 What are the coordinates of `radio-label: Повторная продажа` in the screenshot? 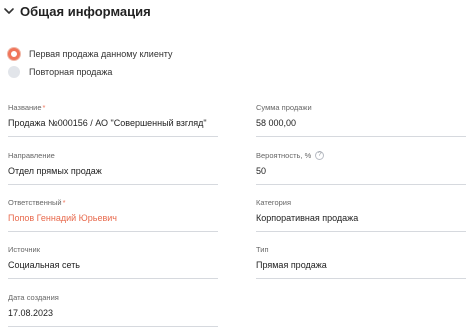 It's located at (71, 72).